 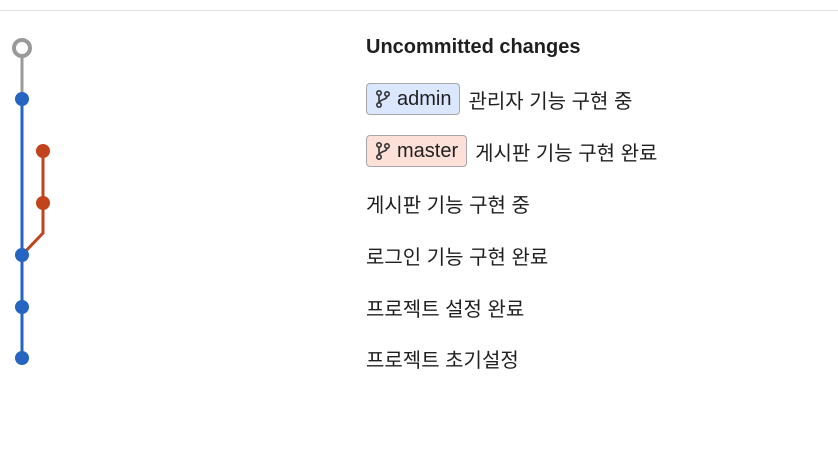 I want to click on commit-row-board-wip: 게시판 기능 구현 중, so click(x=448, y=203).